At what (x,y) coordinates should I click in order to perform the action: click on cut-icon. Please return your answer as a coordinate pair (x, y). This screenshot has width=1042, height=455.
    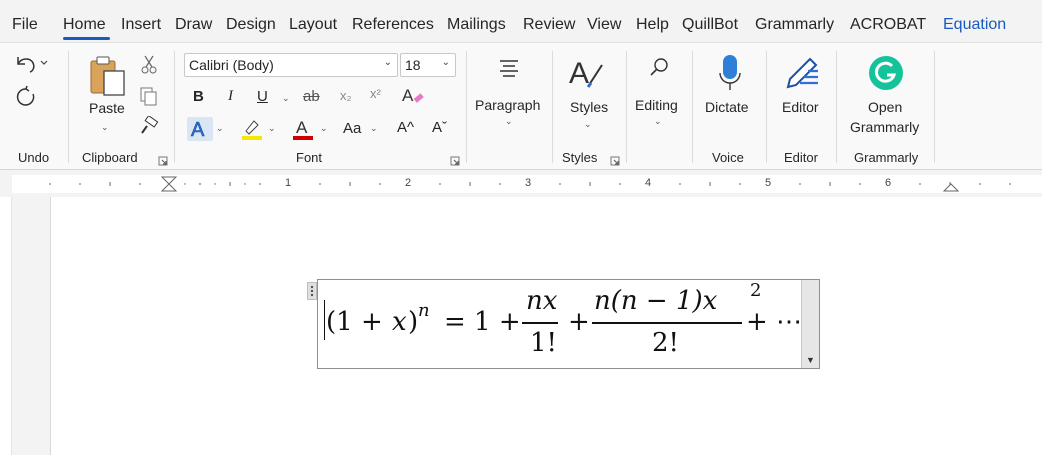
    Looking at the image, I should click on (149, 67).